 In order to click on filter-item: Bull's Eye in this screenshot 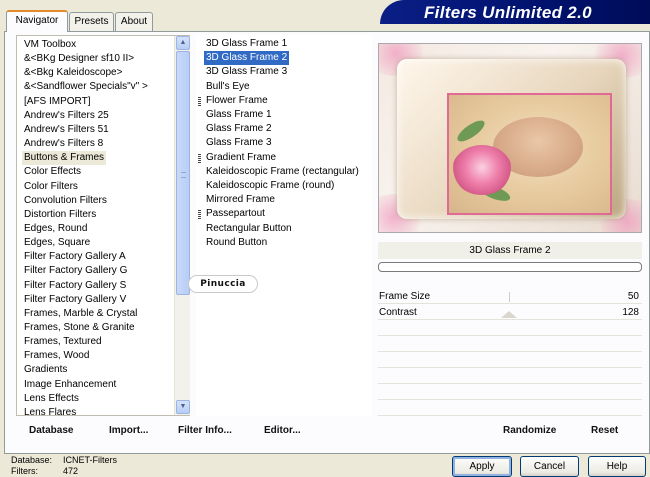, I will do `click(228, 87)`.